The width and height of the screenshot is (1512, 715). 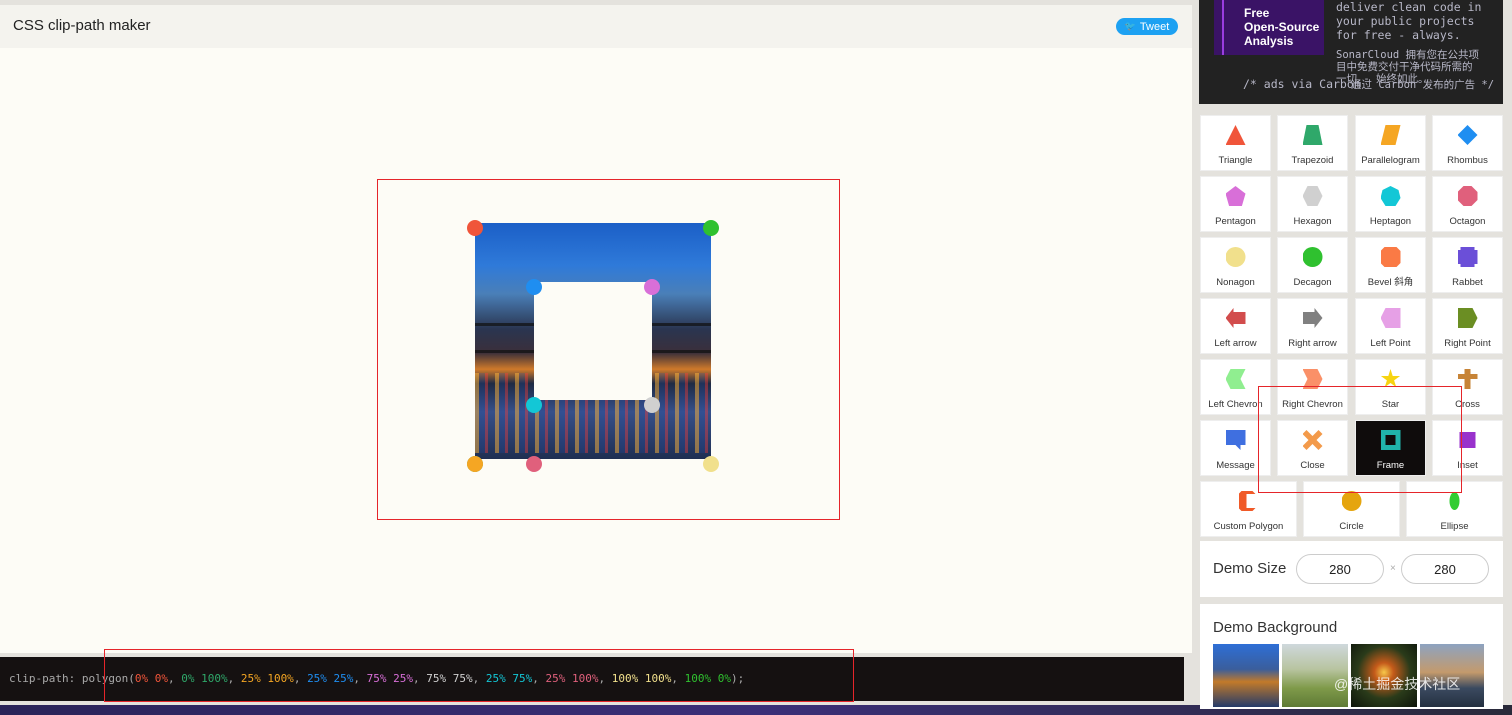 What do you see at coordinates (1235, 160) in the screenshot?
I see `shape-label: Triangle` at bounding box center [1235, 160].